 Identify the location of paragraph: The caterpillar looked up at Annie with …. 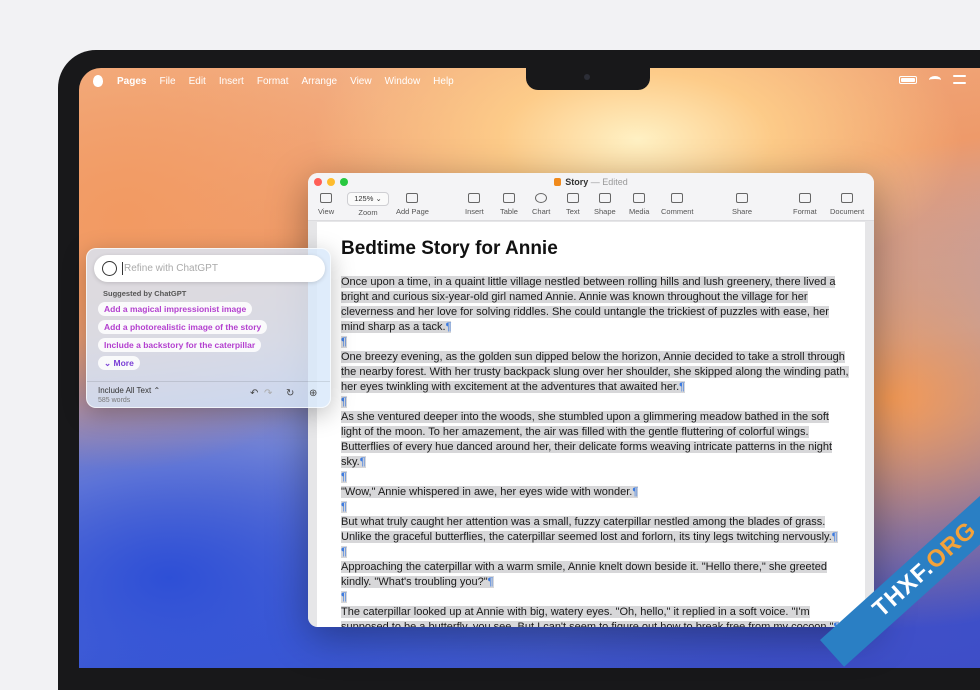
(595, 616).